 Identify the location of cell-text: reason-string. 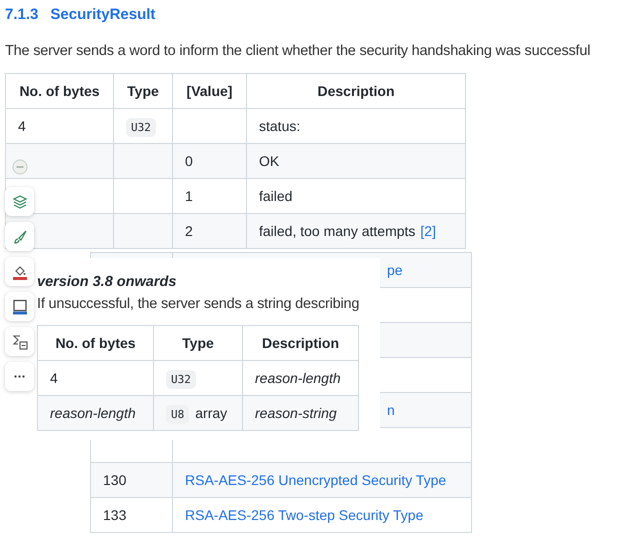
(296, 413).